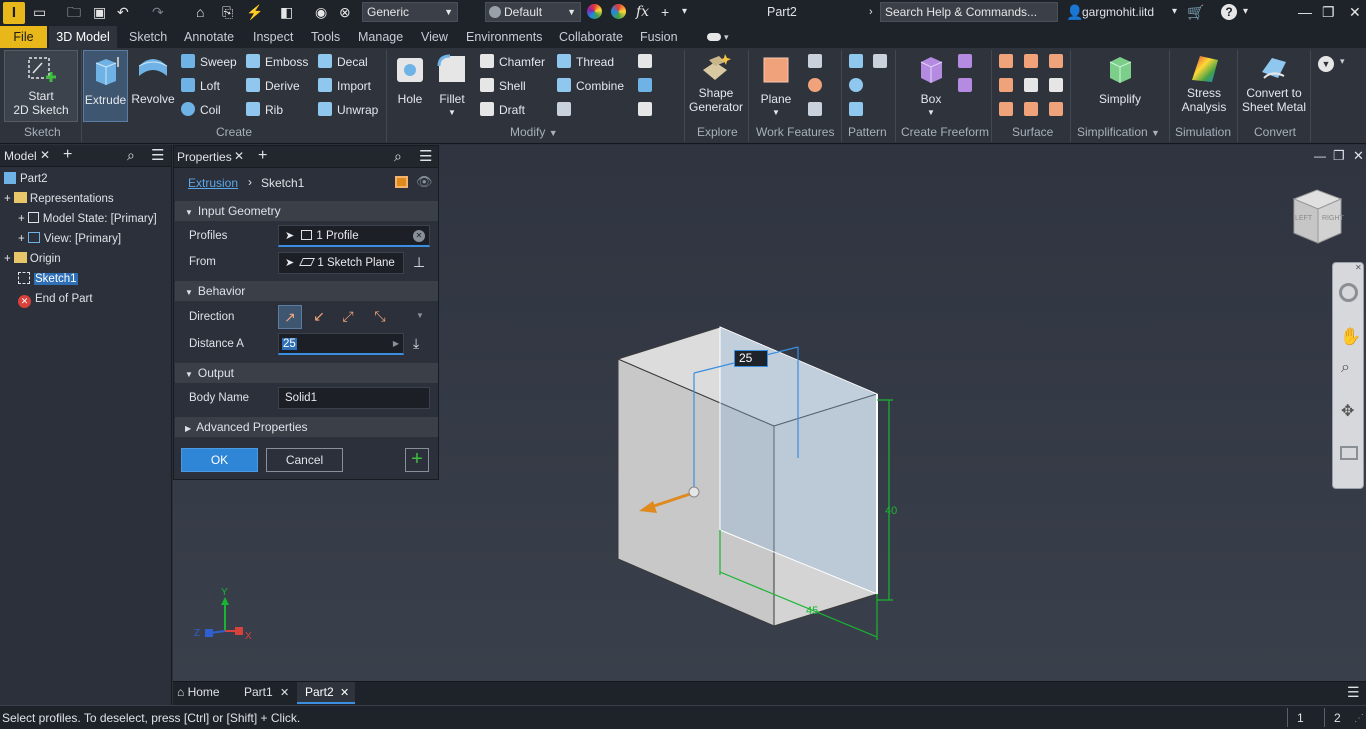 The width and height of the screenshot is (1366, 729). What do you see at coordinates (1358, 267) in the screenshot?
I see `nav-close-icon: ✕` at bounding box center [1358, 267].